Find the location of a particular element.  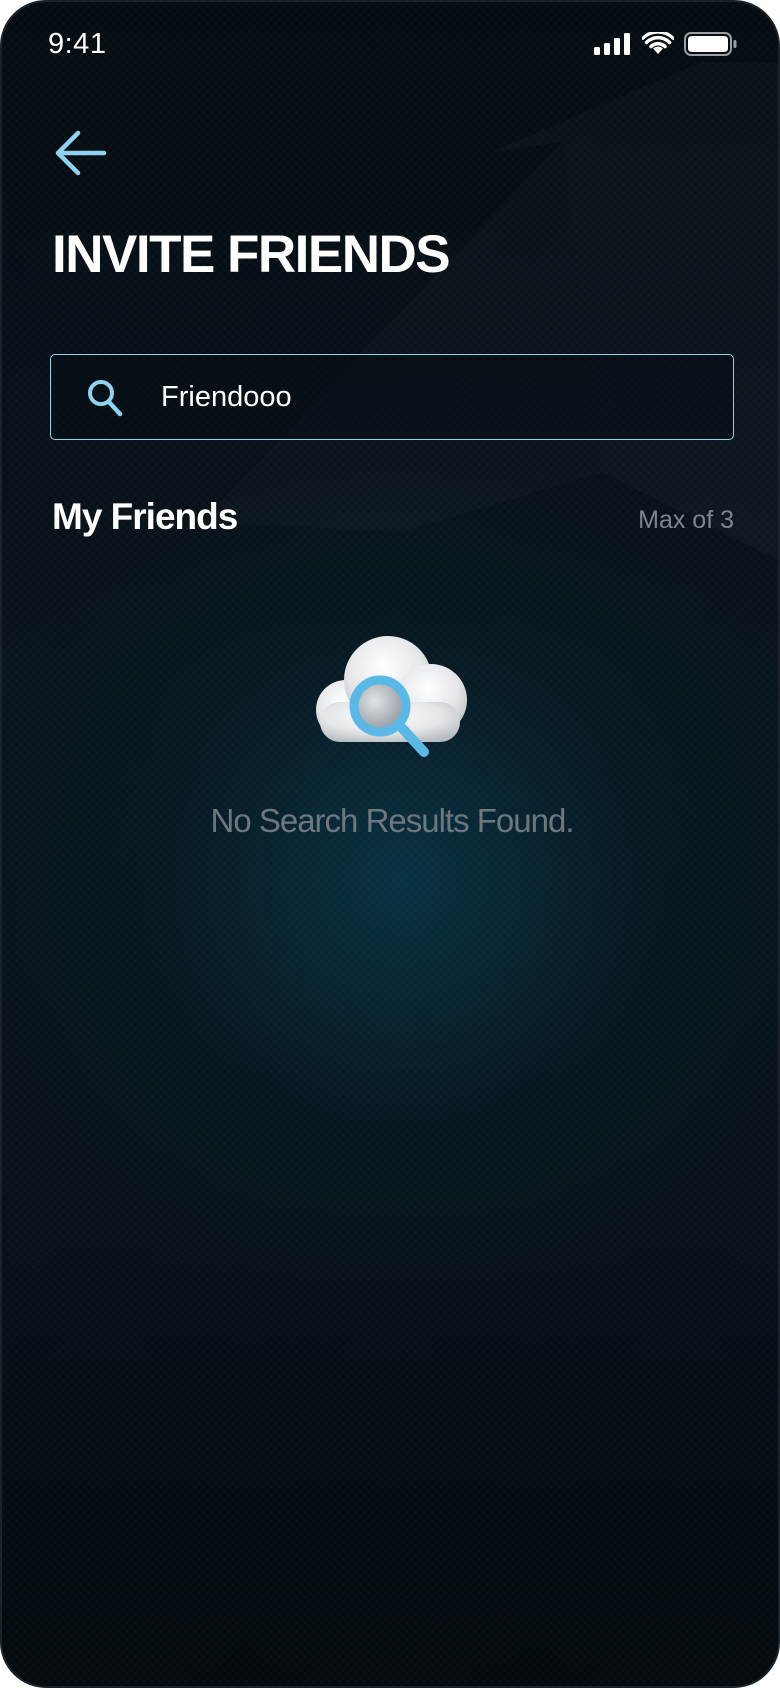

cloud-search-icon is located at coordinates (391, 696).